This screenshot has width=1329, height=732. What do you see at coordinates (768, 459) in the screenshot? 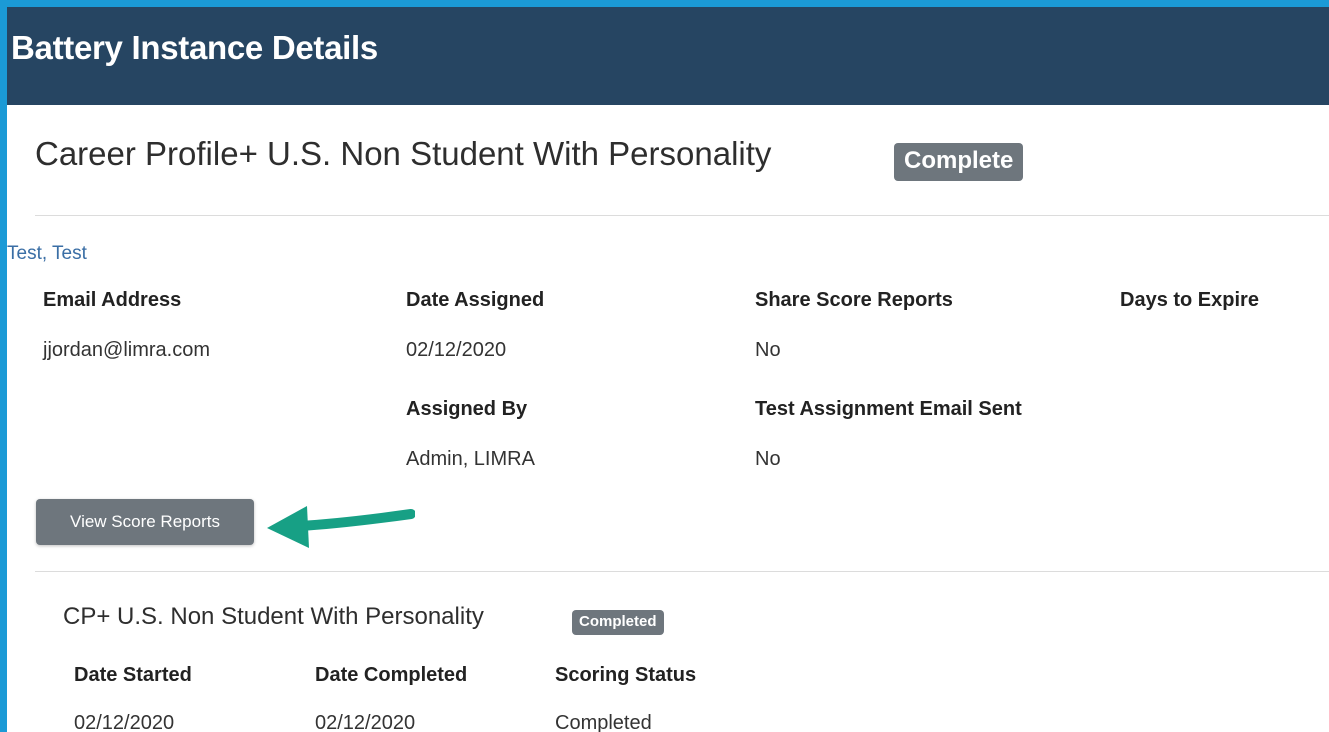
I see `test-assignment-email-sent-value: No` at bounding box center [768, 459].